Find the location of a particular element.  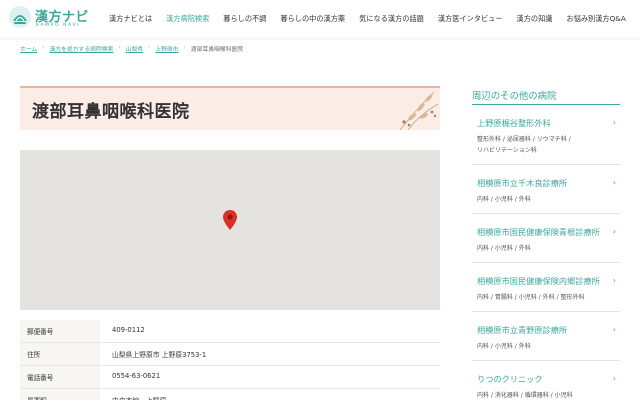

nav-item: 気になる漢方の話題 is located at coordinates (391, 19).